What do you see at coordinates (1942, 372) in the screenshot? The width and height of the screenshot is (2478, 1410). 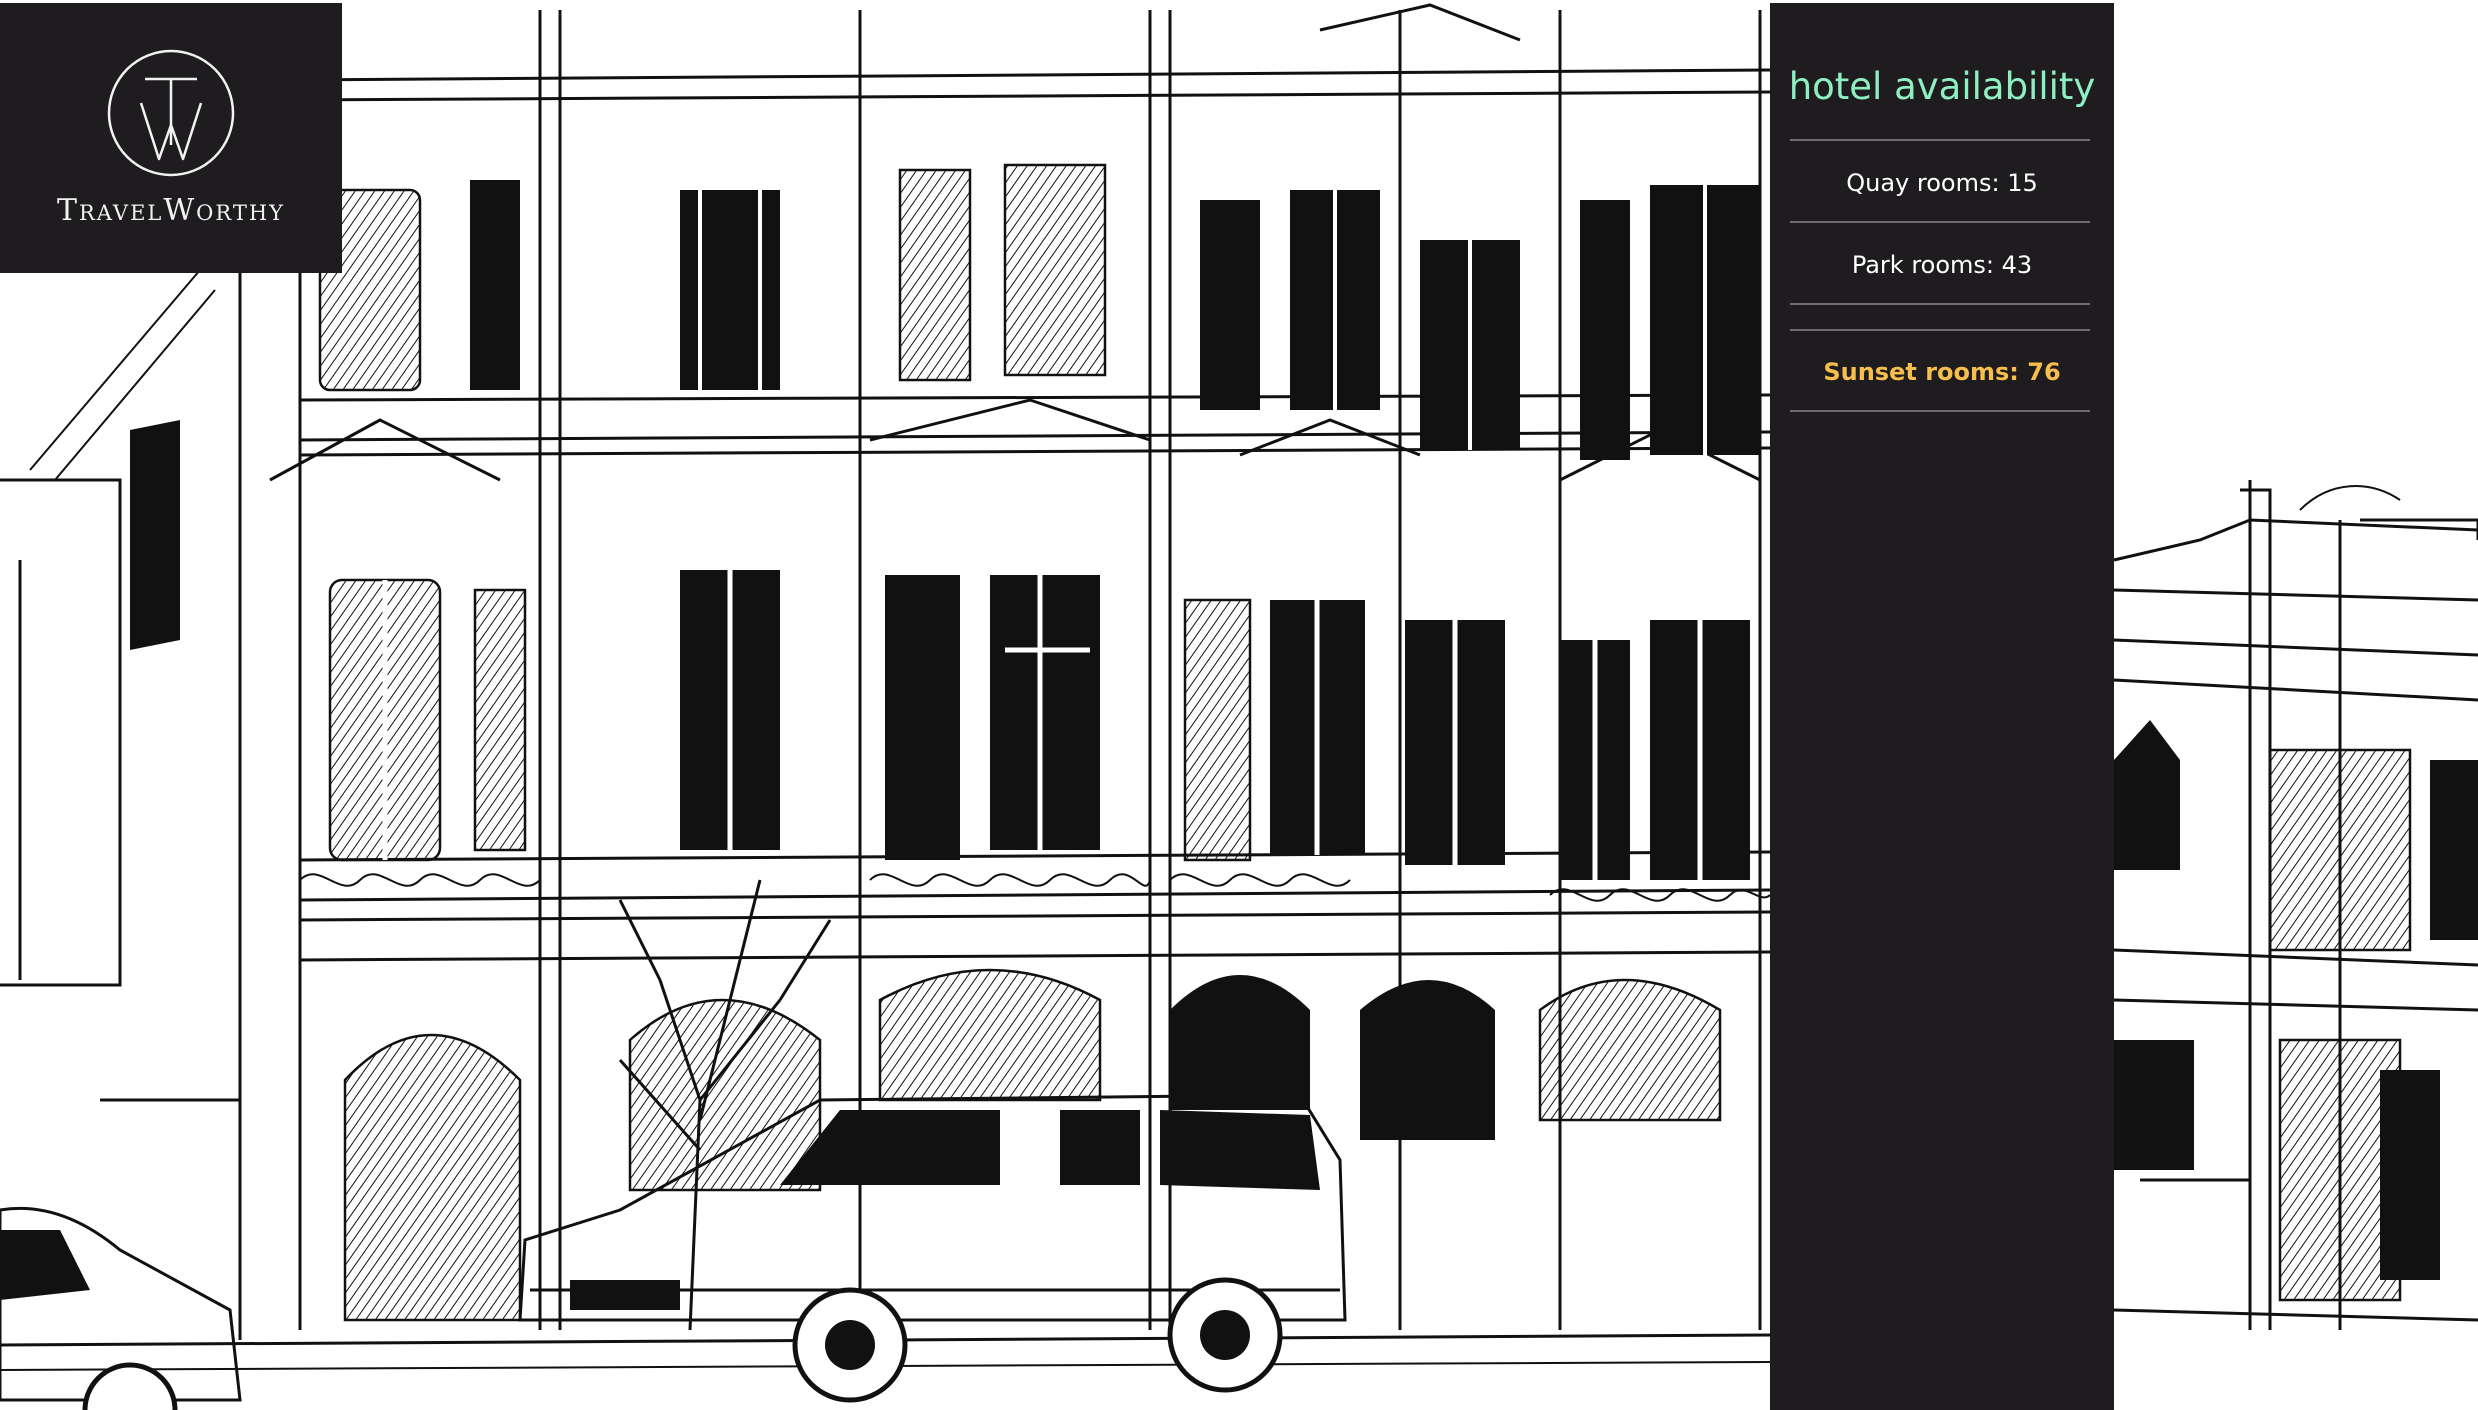 I see `room-item-sunset: Sunset rooms: 76` at bounding box center [1942, 372].